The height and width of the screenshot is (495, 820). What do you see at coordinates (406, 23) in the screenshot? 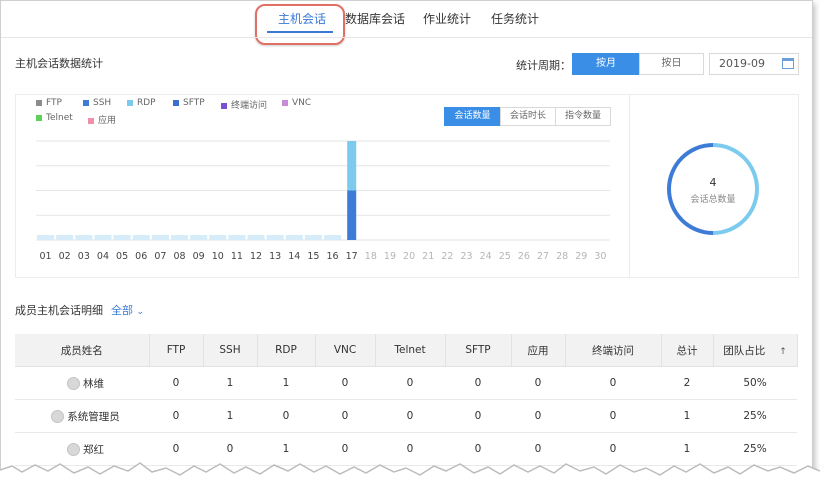
I see `tab-bar: 主机会话 数据库会话 作业统计 任务统计` at bounding box center [406, 23].